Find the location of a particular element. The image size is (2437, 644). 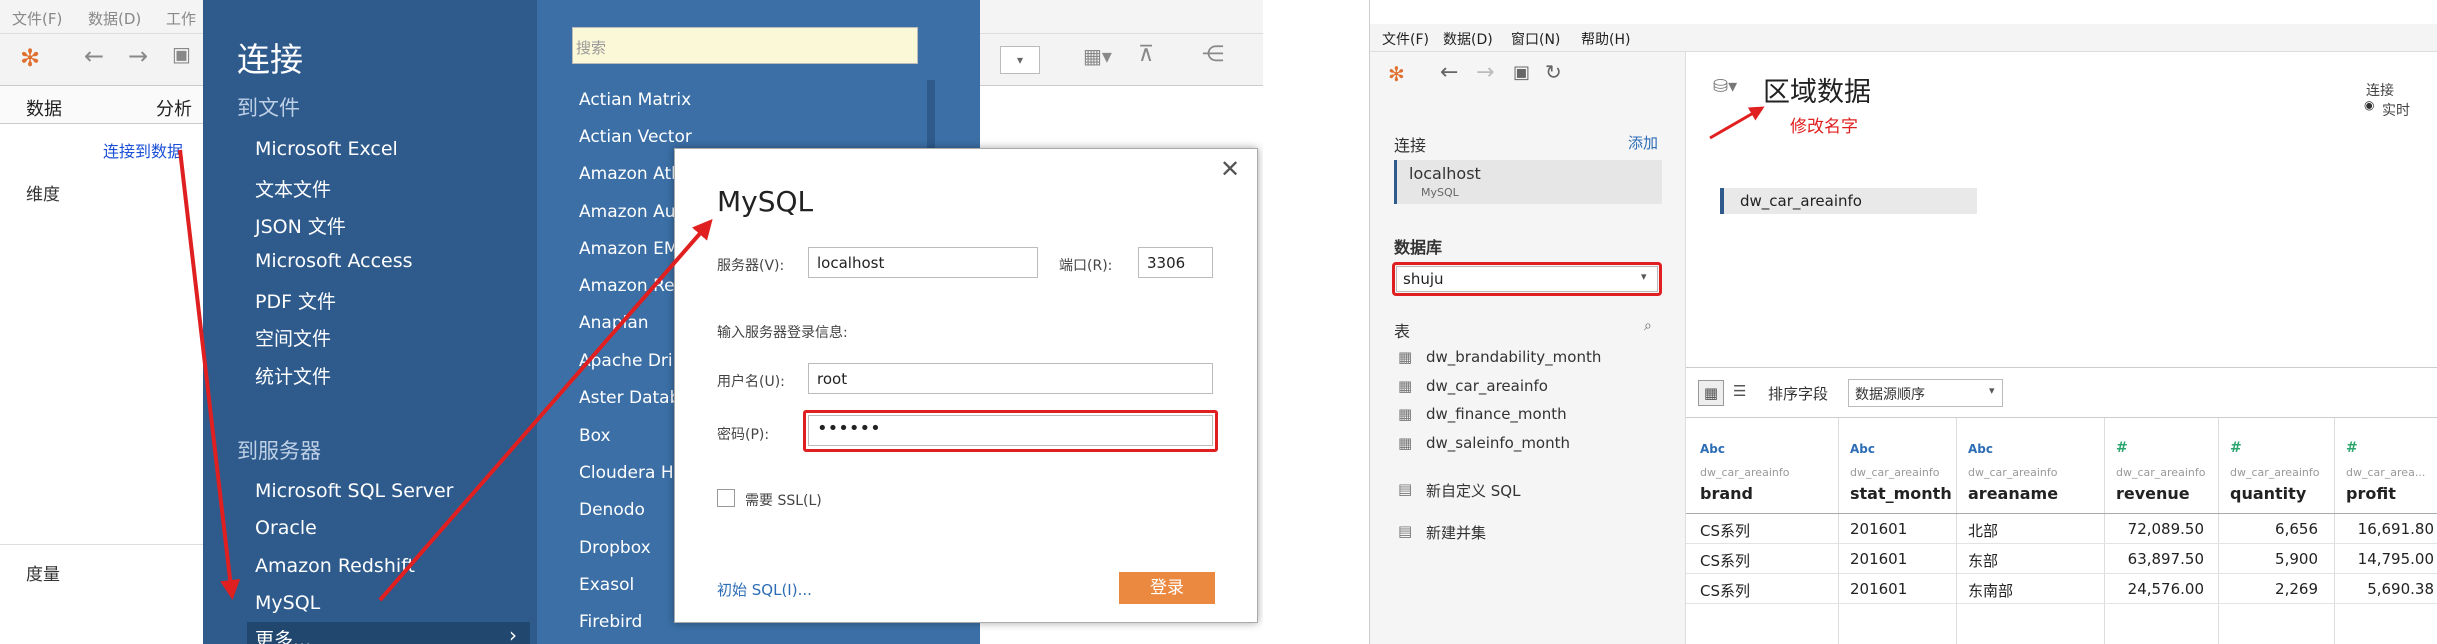

arrow-to-title is located at coordinates (1737, 123).